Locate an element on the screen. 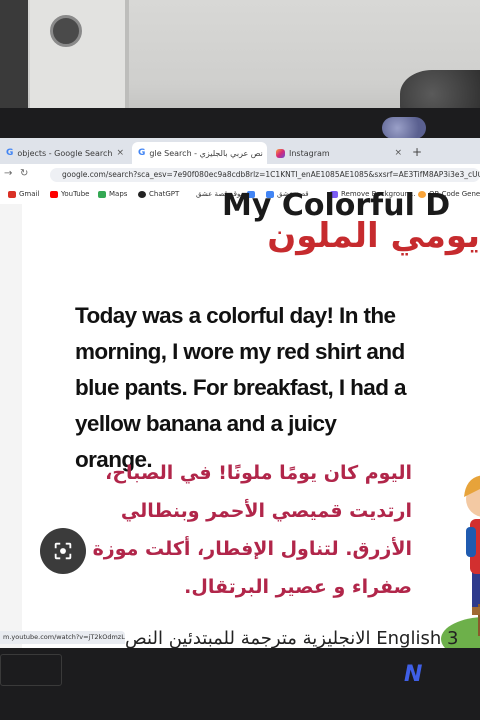 The image size is (480, 720). link-status-bar: m.youtube.com/watch?v=jT2kOdmzLzU is located at coordinates (62, 637).